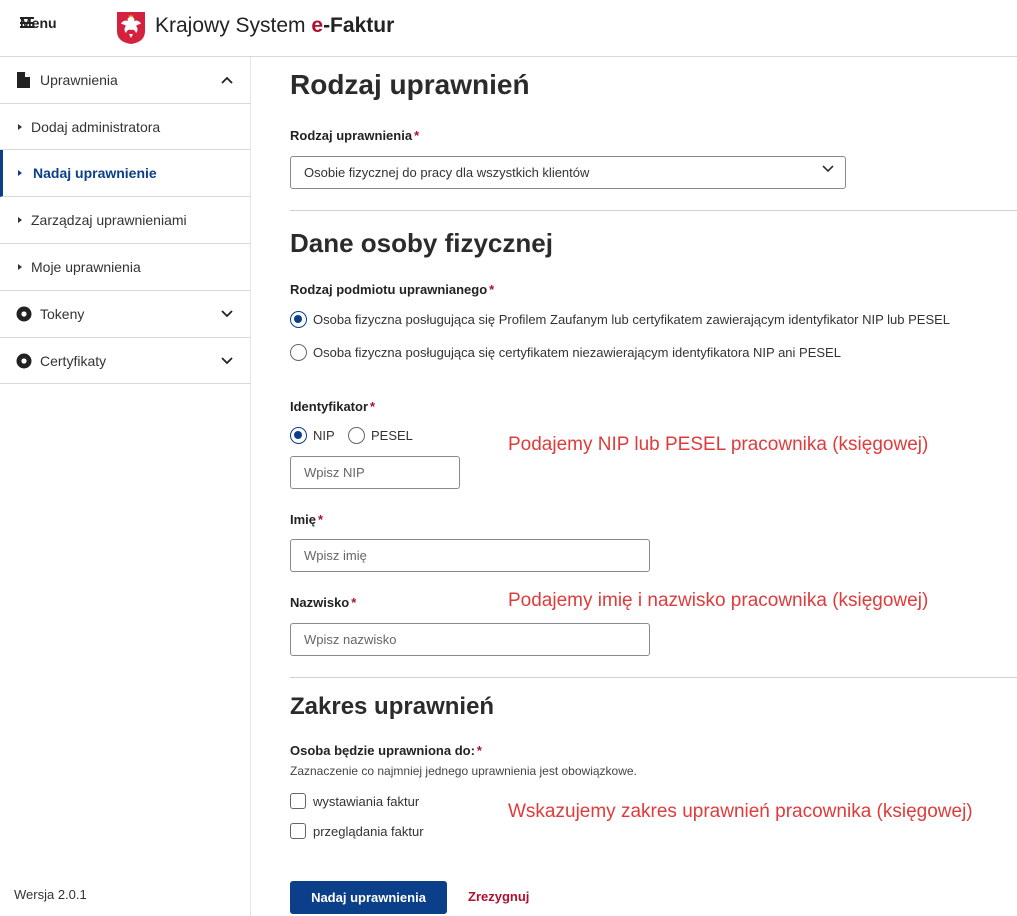  I want to click on brand-prefix: Krajowy System, so click(233, 25).